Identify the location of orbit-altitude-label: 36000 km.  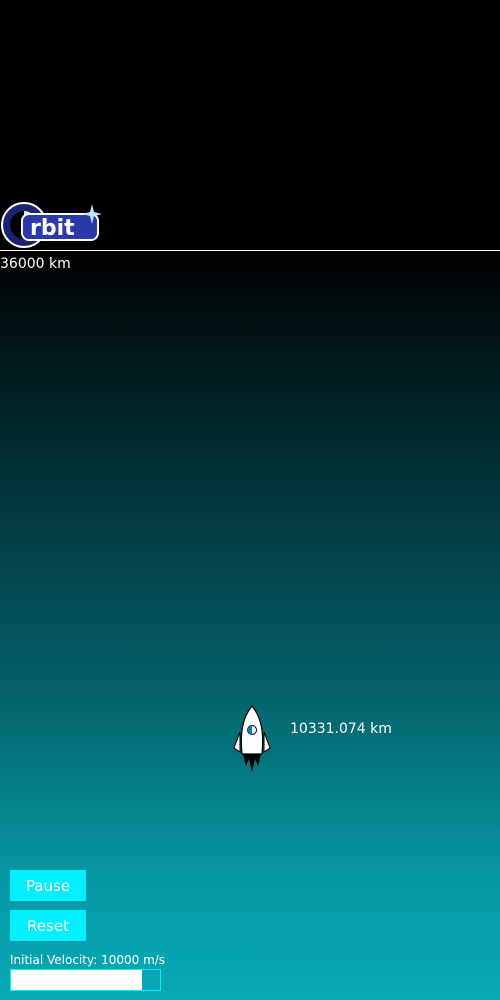
(35, 264).